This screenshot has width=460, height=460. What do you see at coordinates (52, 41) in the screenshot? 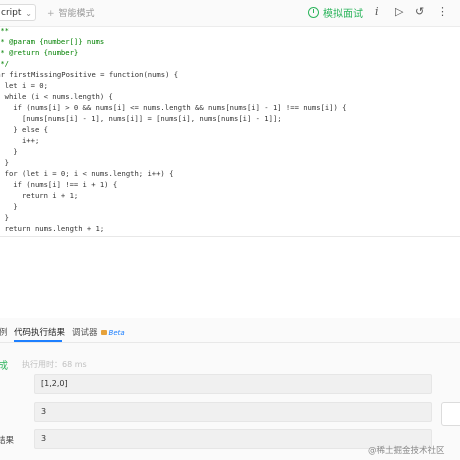
I see `code-line: * @param {number[]} nums` at bounding box center [52, 41].